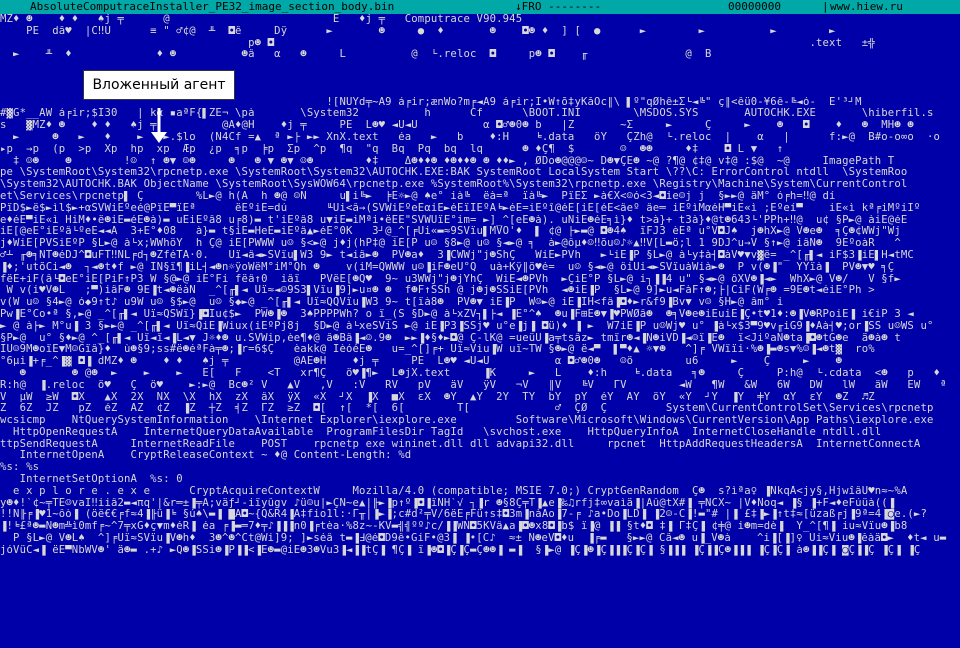 The image size is (960, 648). I want to click on dump-line: %s, so click(20, 468).